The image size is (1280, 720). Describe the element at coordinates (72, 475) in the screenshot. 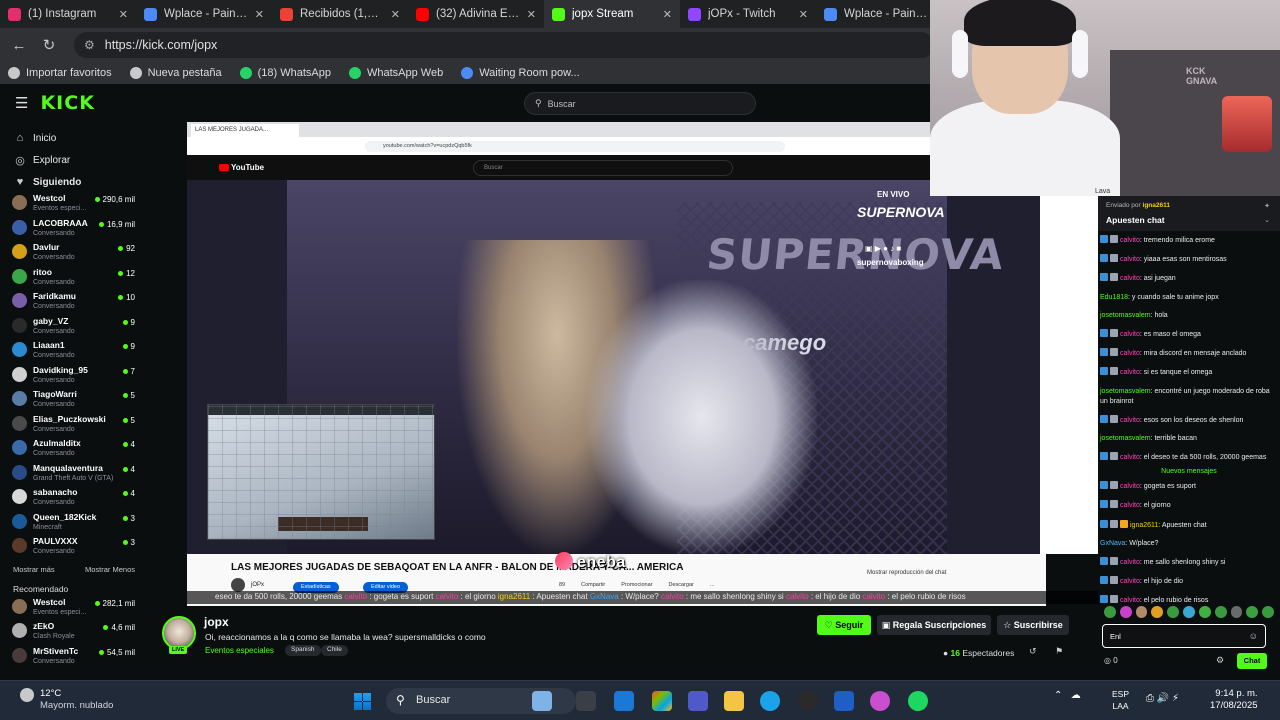

I see `sidebar-channel: Manqualaventura Grand Theft Auto V (GTA) 4` at that location.